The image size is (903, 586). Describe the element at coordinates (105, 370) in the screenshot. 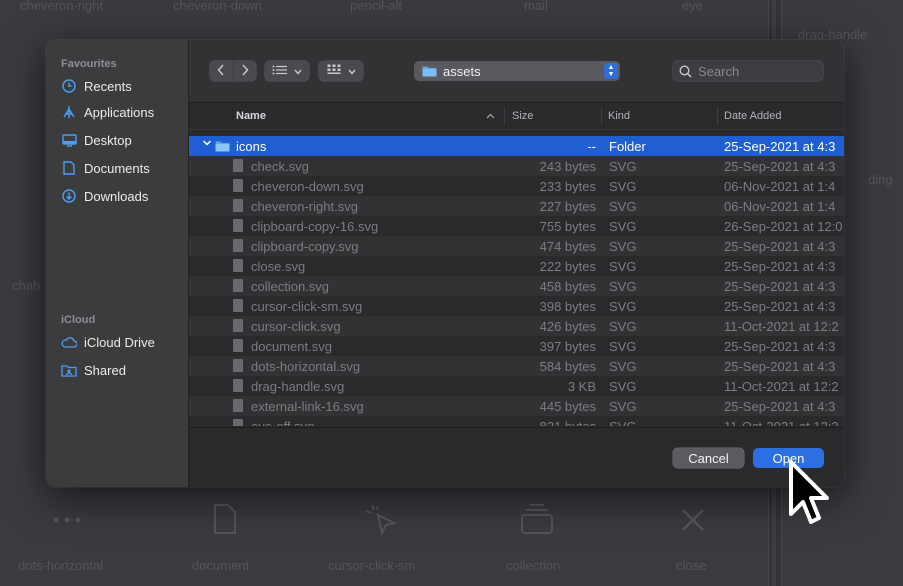

I see `sidebar-item-label: Shared` at that location.